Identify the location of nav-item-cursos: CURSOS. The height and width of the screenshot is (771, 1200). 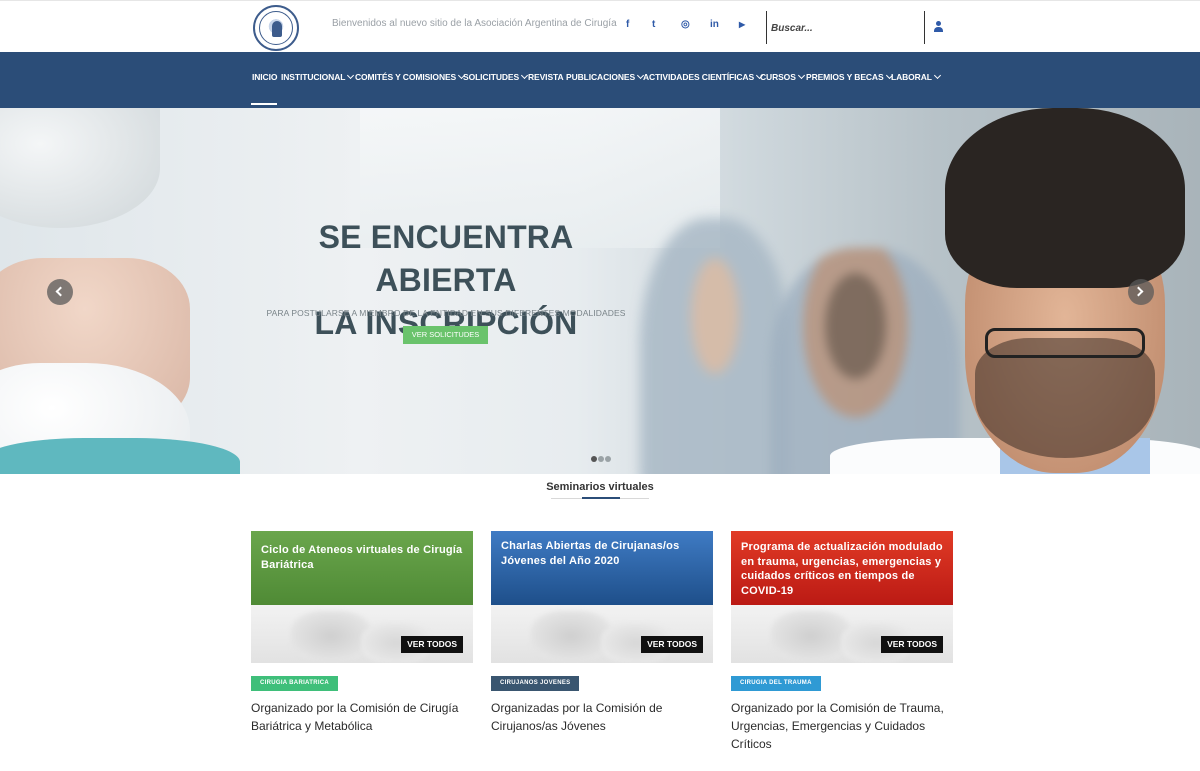
(782, 76).